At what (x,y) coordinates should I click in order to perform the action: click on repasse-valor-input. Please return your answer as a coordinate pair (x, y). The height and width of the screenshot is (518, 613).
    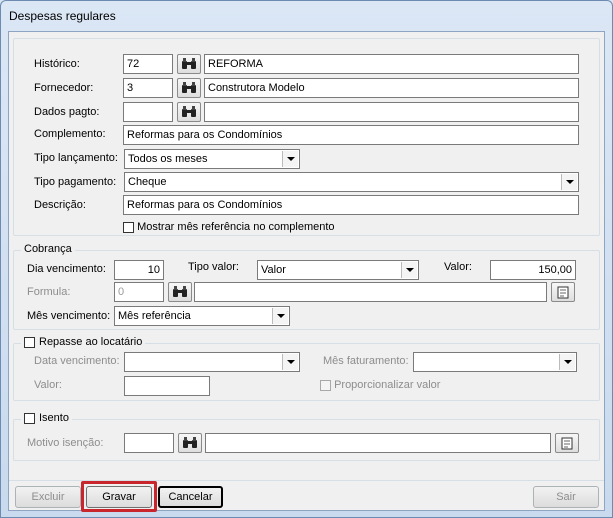
    Looking at the image, I should click on (167, 386).